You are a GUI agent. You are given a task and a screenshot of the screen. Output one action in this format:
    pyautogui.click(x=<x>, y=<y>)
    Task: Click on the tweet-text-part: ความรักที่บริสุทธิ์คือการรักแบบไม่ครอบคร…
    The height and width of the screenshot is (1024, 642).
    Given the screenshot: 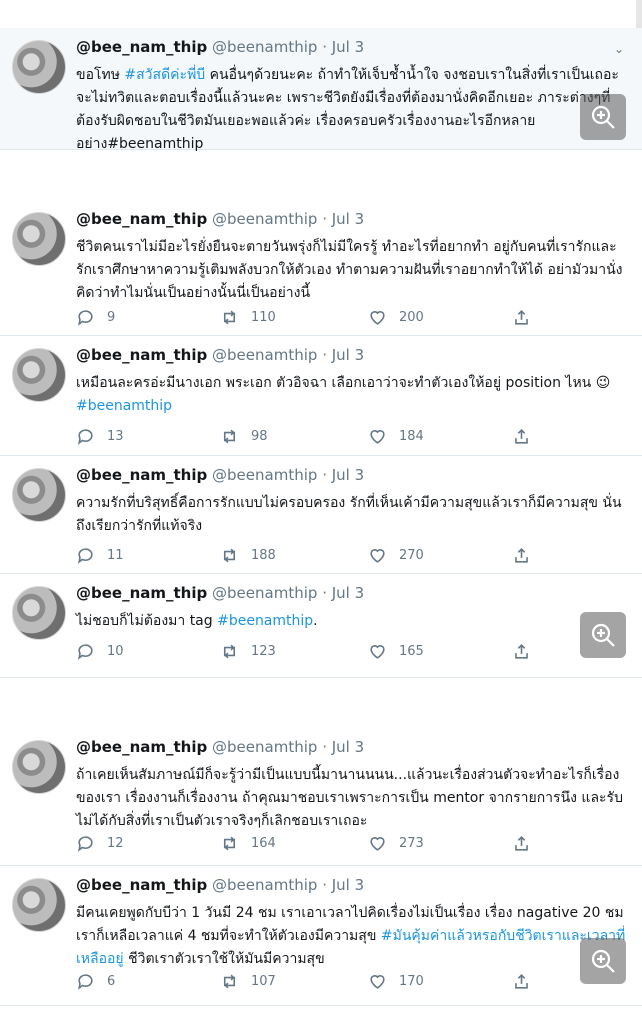 What is the action you would take?
    pyautogui.click(x=349, y=514)
    